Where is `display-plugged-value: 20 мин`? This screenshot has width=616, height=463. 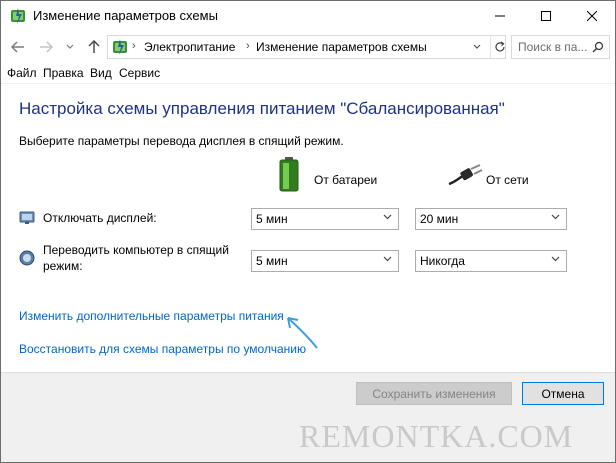
display-plugged-value: 20 мин is located at coordinates (439, 219).